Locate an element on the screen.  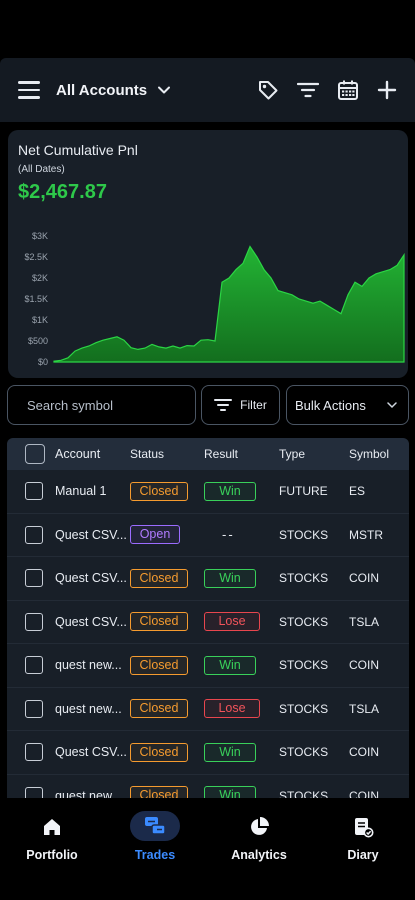
column-header-account: Account is located at coordinates (92, 454).